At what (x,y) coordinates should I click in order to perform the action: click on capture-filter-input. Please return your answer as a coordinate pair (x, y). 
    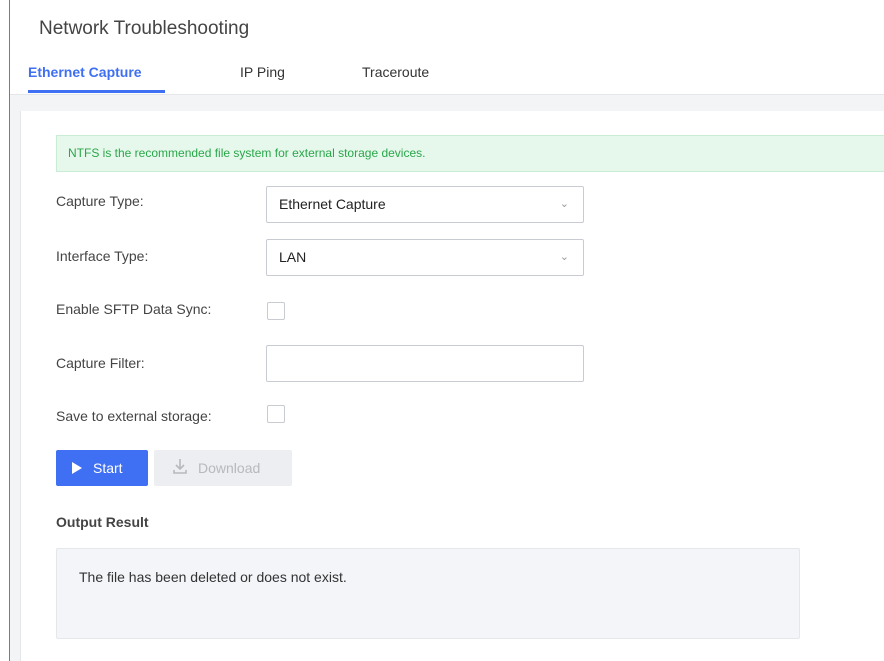
    Looking at the image, I should click on (425, 363).